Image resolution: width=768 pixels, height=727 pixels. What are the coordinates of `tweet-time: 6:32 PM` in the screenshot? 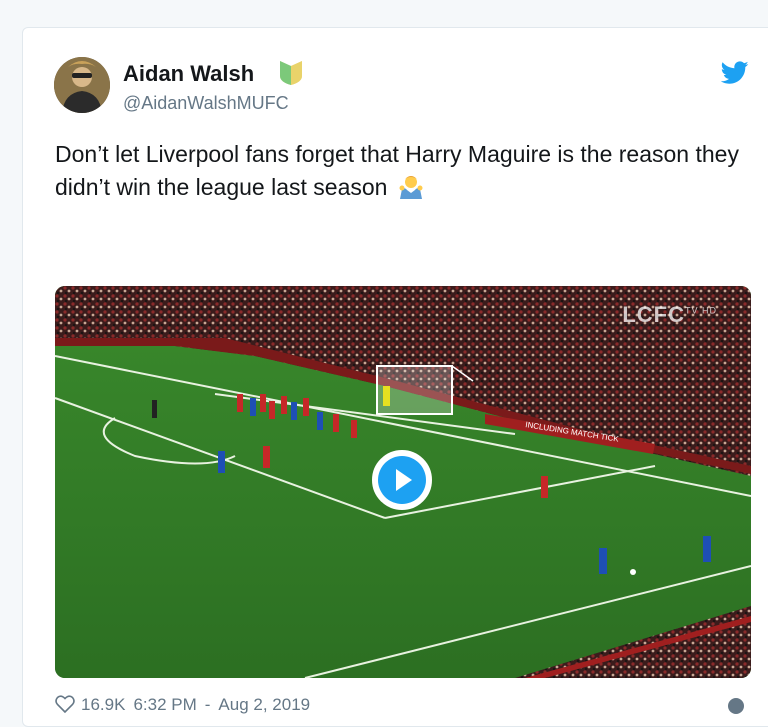 It's located at (164, 704).